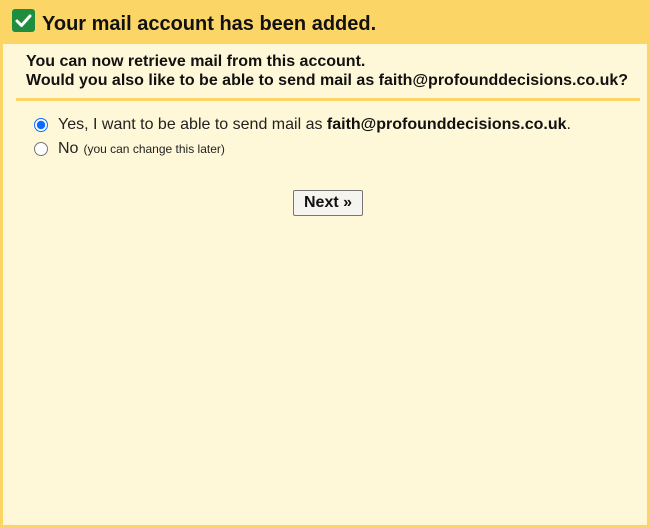 The image size is (650, 528). Describe the element at coordinates (568, 124) in the screenshot. I see `option-yes-suffix: .` at that location.